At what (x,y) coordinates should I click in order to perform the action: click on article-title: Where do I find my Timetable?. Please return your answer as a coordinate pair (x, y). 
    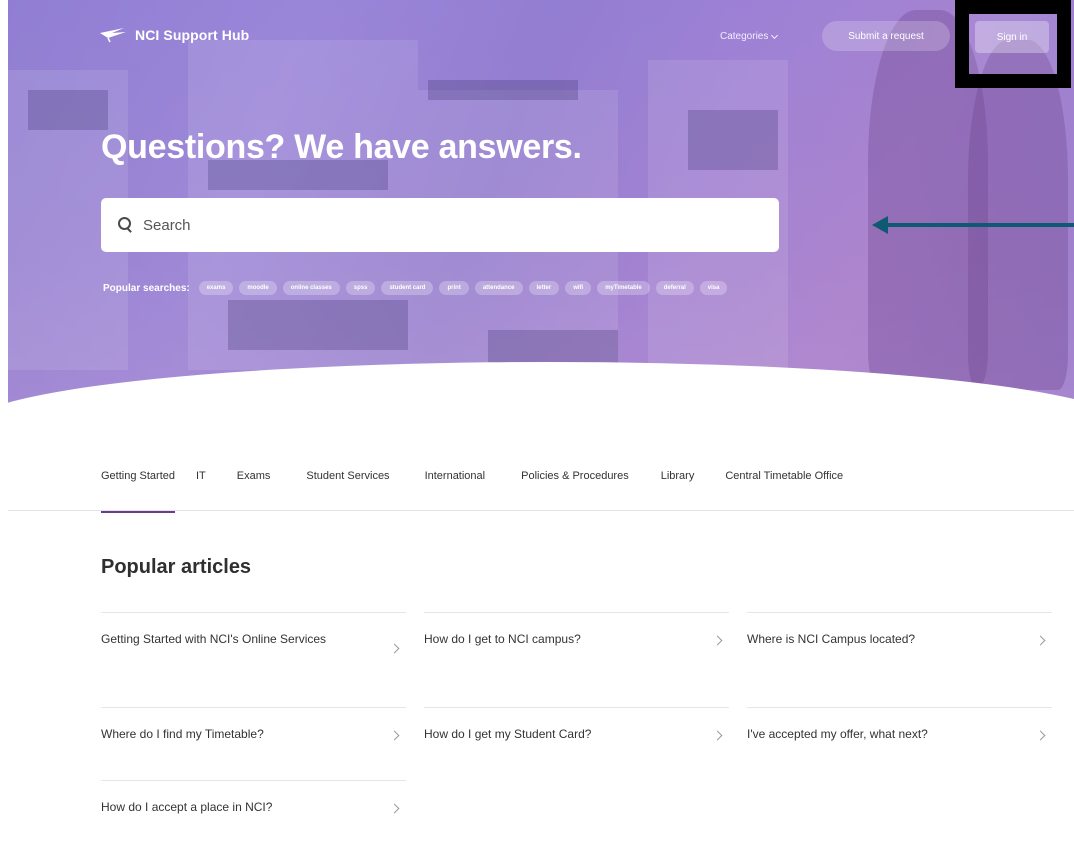
    Looking at the image, I should click on (182, 734).